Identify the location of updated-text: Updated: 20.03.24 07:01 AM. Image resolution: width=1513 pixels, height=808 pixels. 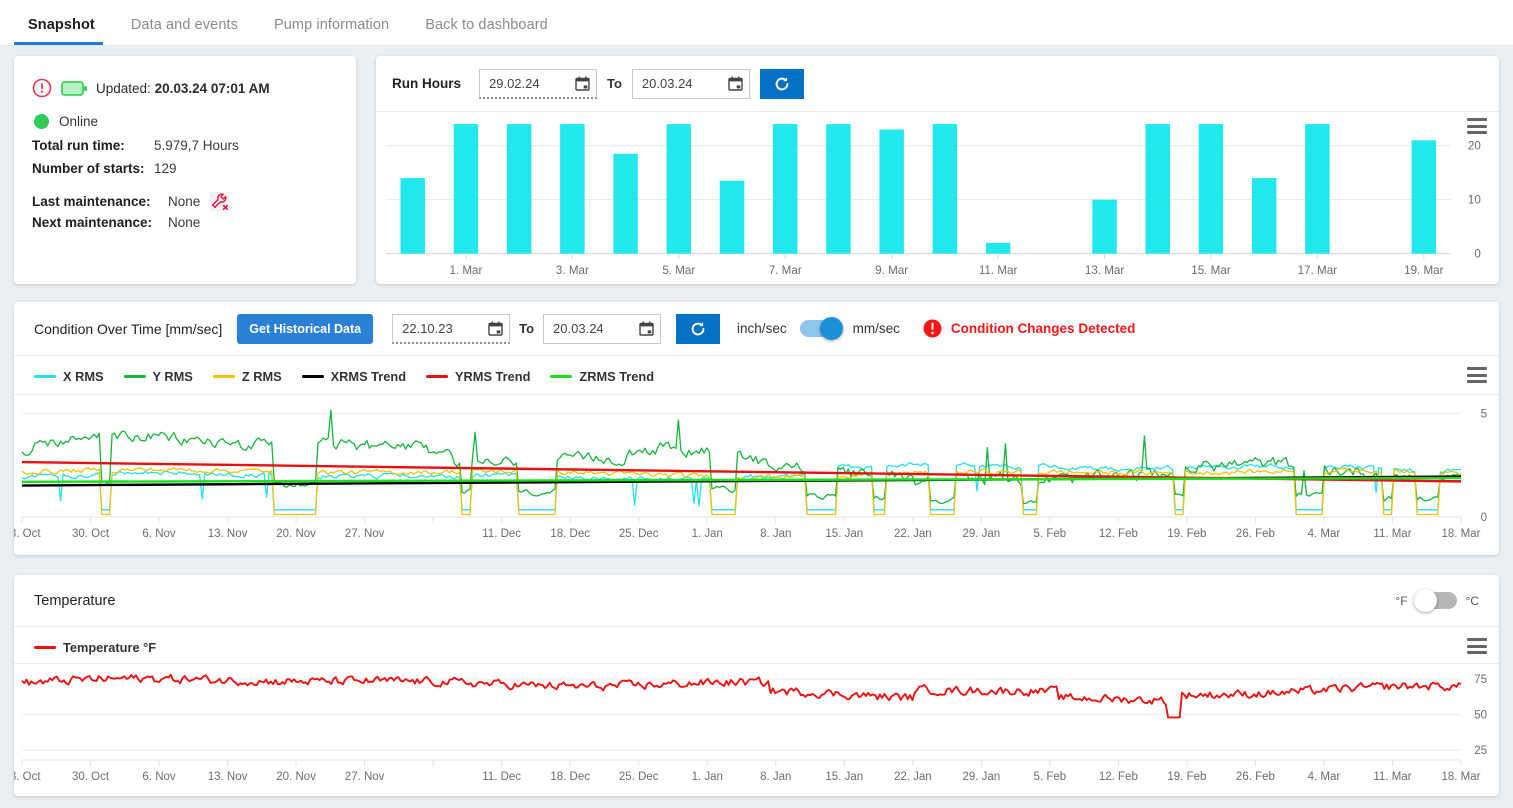
(183, 88).